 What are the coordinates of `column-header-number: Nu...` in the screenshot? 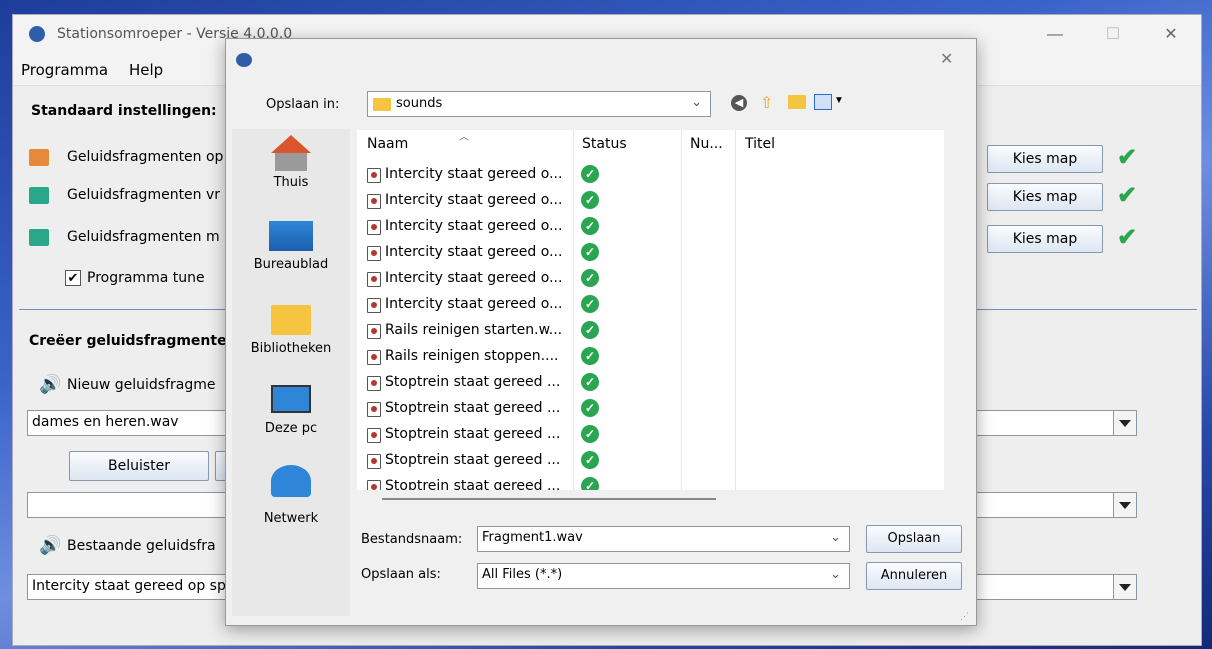 It's located at (706, 144).